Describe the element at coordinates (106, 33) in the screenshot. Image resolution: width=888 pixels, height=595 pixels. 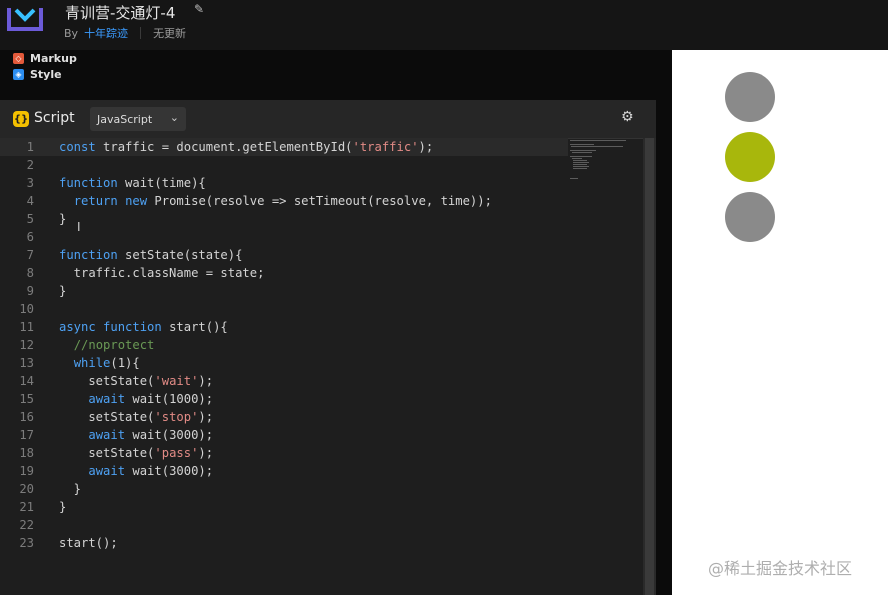
I see `author-link: 十年踪迹` at that location.